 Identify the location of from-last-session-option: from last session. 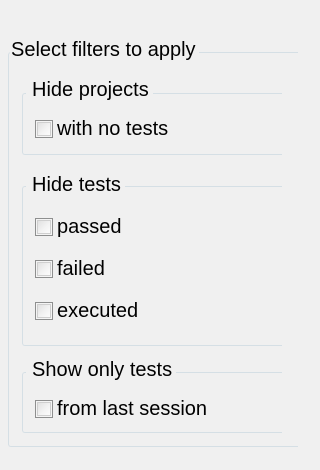
(121, 409).